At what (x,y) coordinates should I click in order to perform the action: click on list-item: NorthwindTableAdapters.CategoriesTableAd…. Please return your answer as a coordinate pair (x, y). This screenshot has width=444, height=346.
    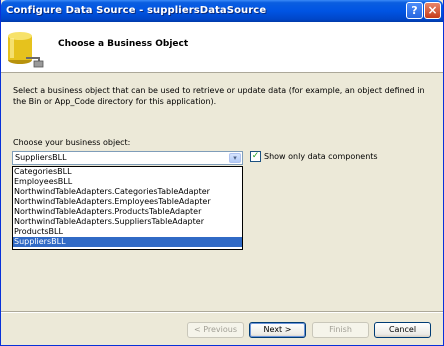
    Looking at the image, I should click on (127, 192).